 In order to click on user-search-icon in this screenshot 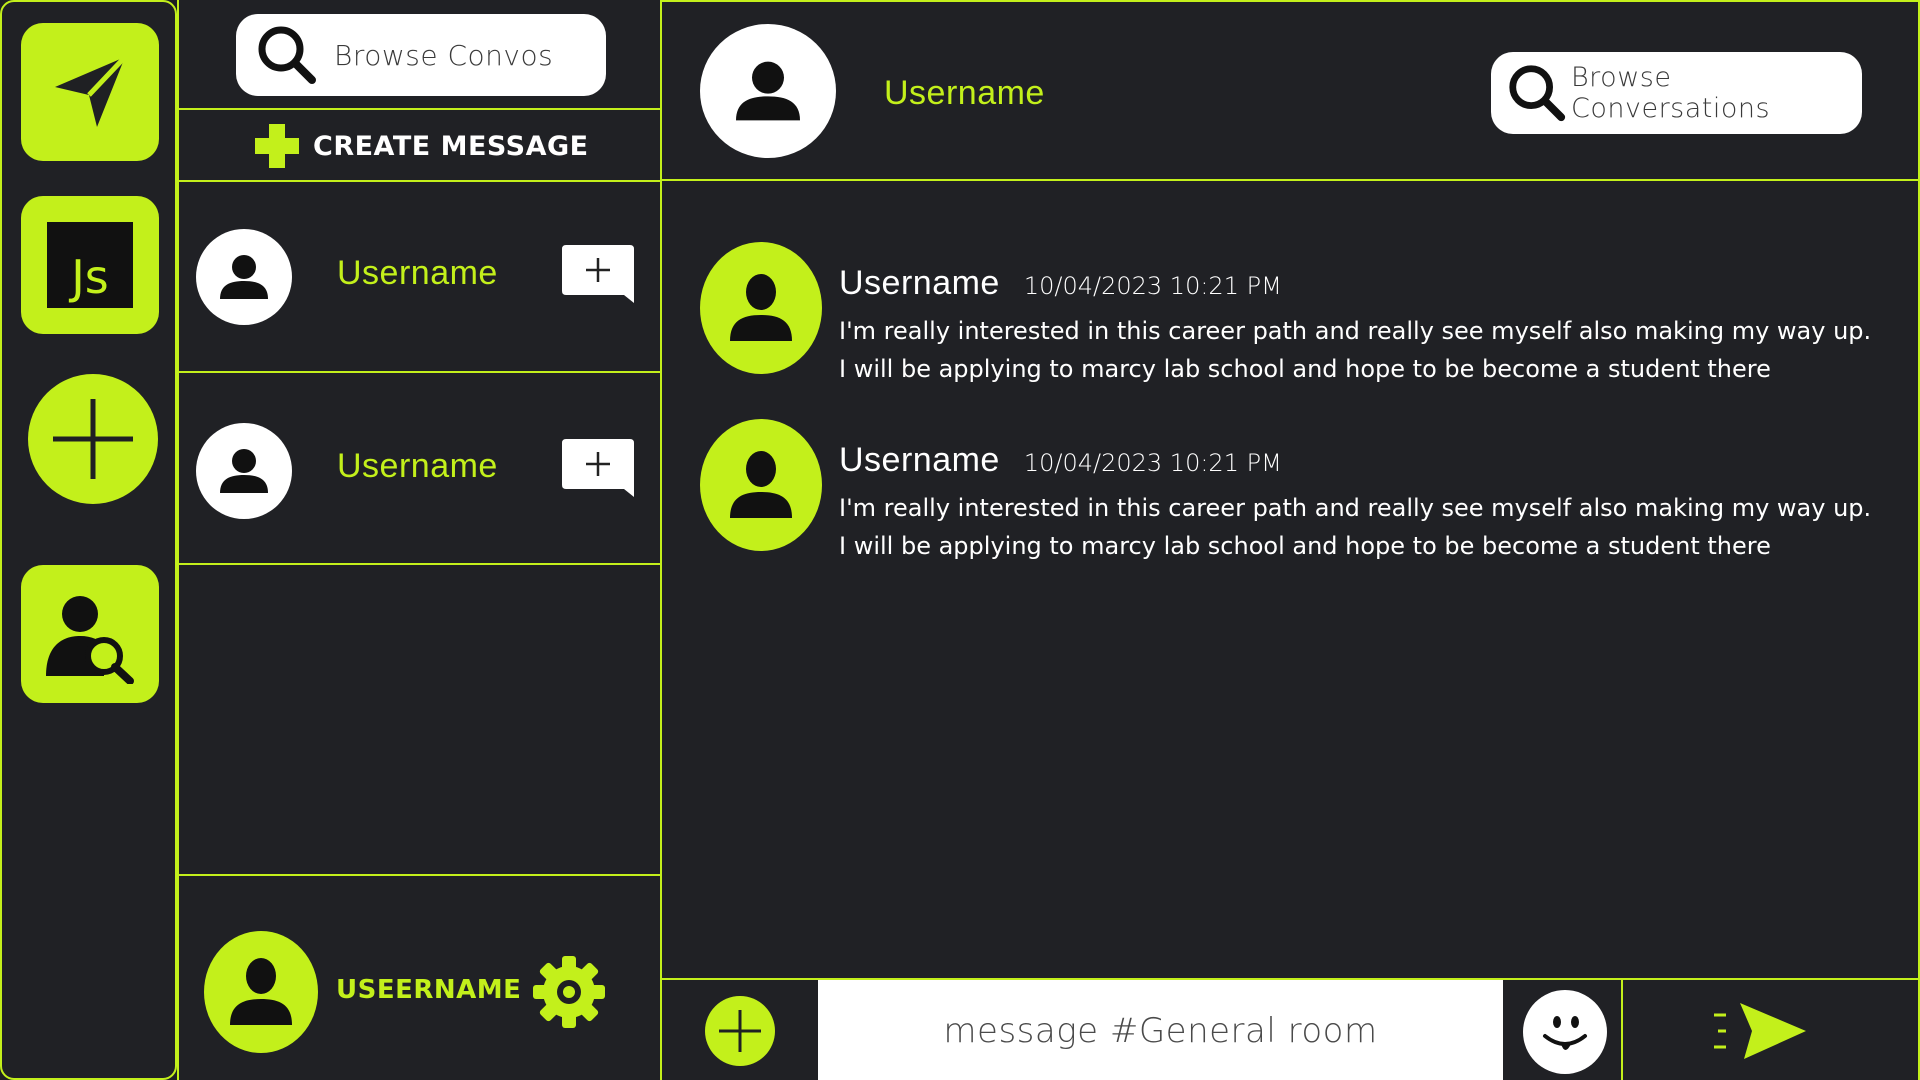, I will do `click(90, 640)`.